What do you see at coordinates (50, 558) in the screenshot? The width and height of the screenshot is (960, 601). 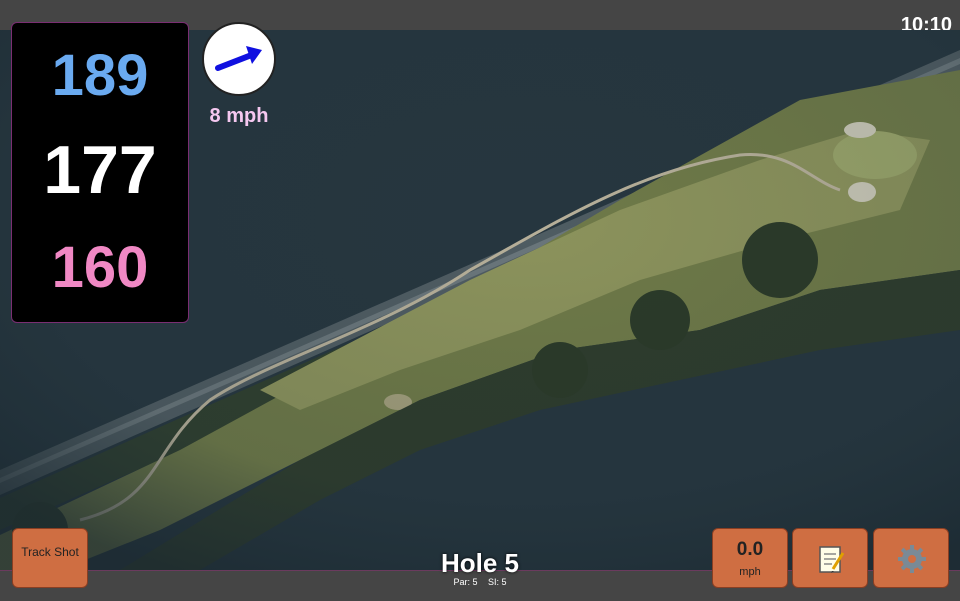 I see `track-shot-button: Track Shot` at bounding box center [50, 558].